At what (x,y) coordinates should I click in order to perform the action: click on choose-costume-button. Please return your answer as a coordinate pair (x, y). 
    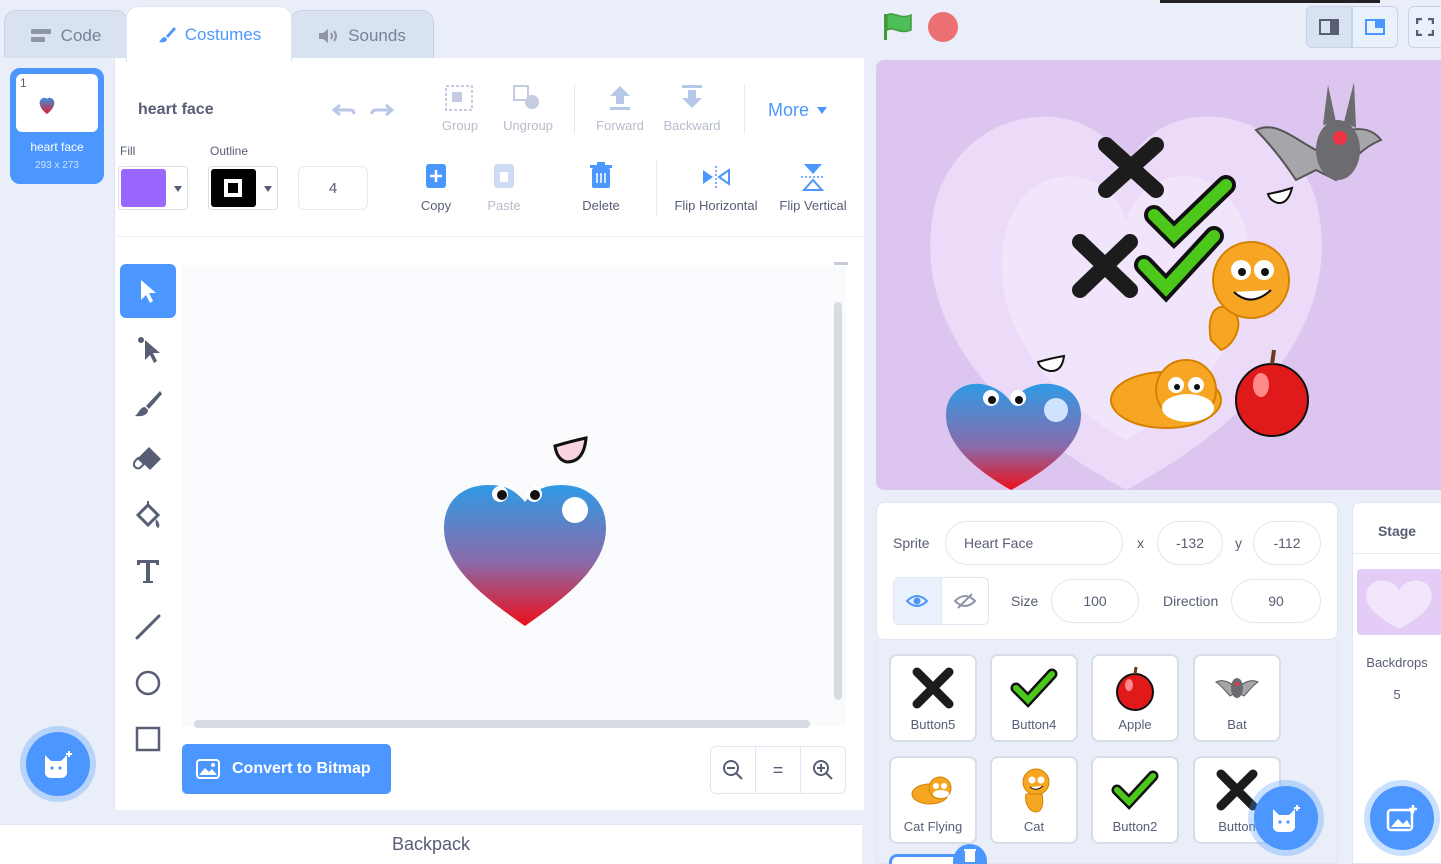
    Looking at the image, I should click on (58, 764).